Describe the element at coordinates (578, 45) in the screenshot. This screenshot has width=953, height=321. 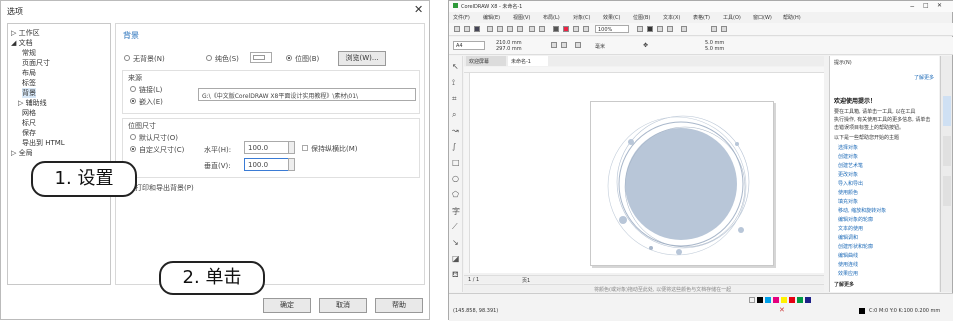
I see `all-pages-icon` at that location.